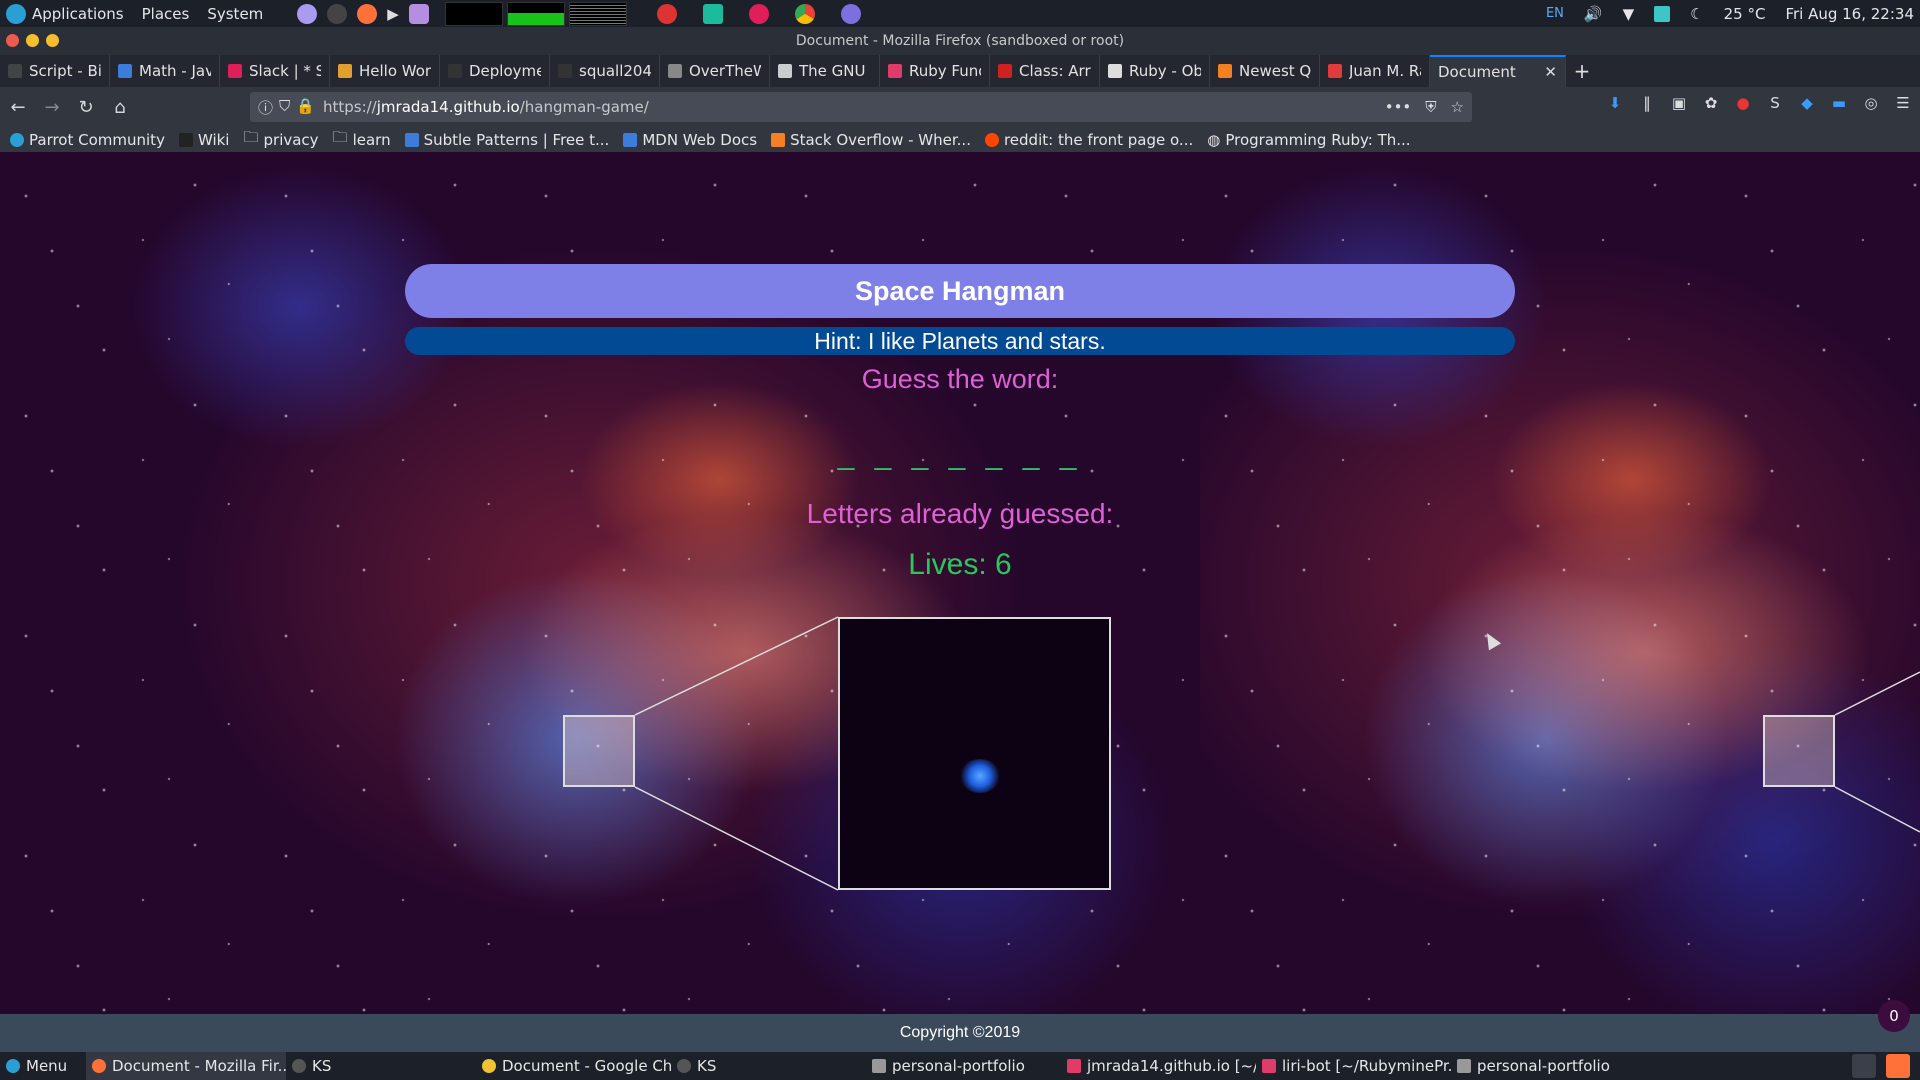 This screenshot has width=1920, height=1080. What do you see at coordinates (337, 13) in the screenshot?
I see `terminal-launcher-icon` at bounding box center [337, 13].